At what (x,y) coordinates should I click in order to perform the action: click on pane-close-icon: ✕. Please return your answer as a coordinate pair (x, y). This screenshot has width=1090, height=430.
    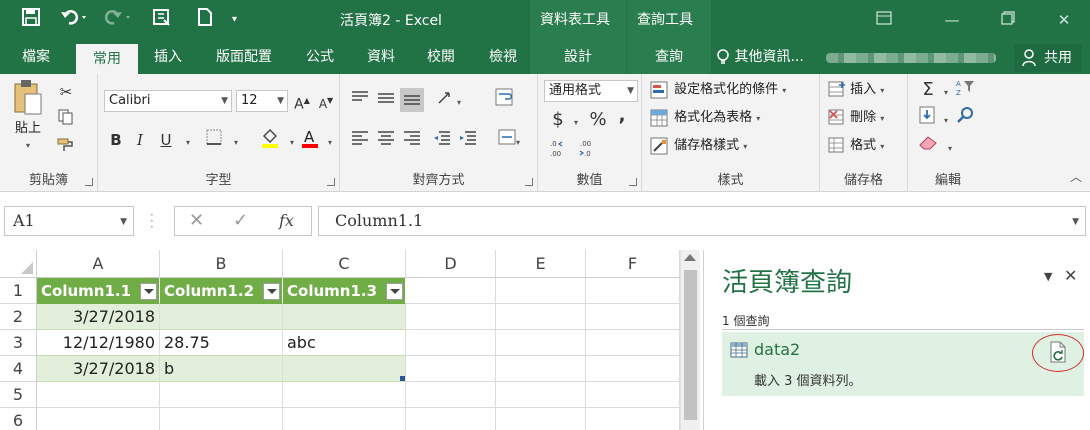
    Looking at the image, I should click on (1070, 275).